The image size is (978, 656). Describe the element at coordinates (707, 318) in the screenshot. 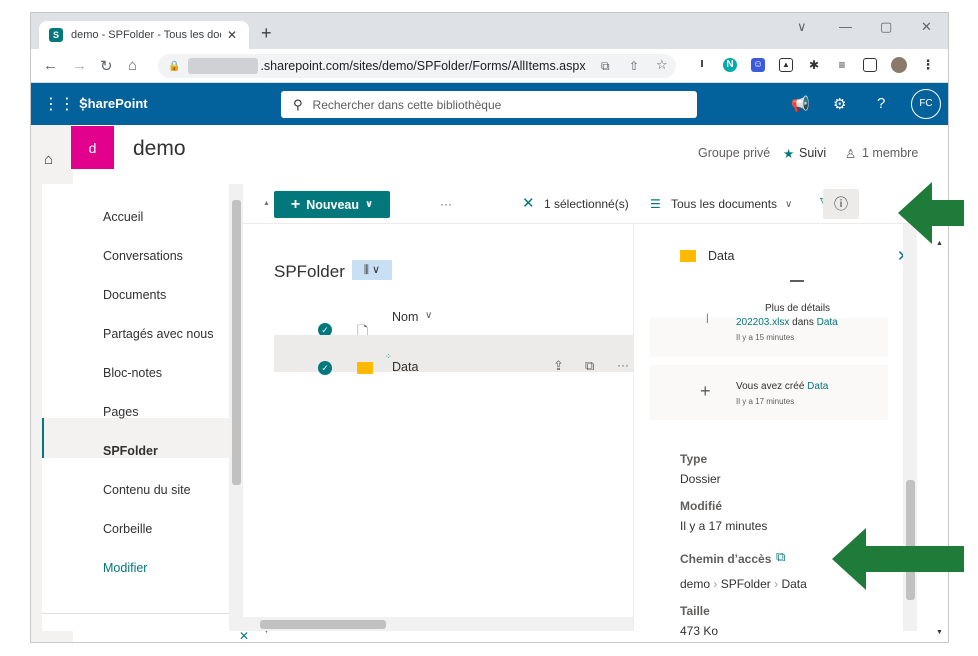

I see `activity-edit-icon: |` at that location.